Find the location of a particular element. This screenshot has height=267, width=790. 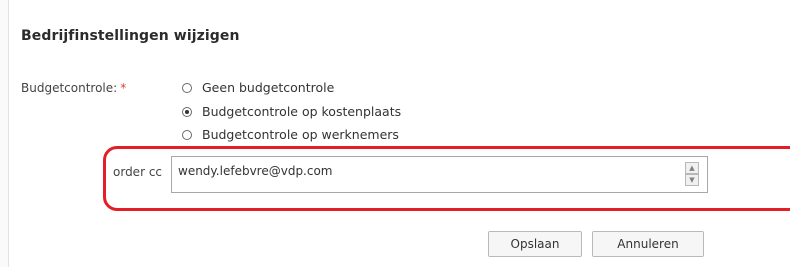

required-marker: * is located at coordinates (123, 88).